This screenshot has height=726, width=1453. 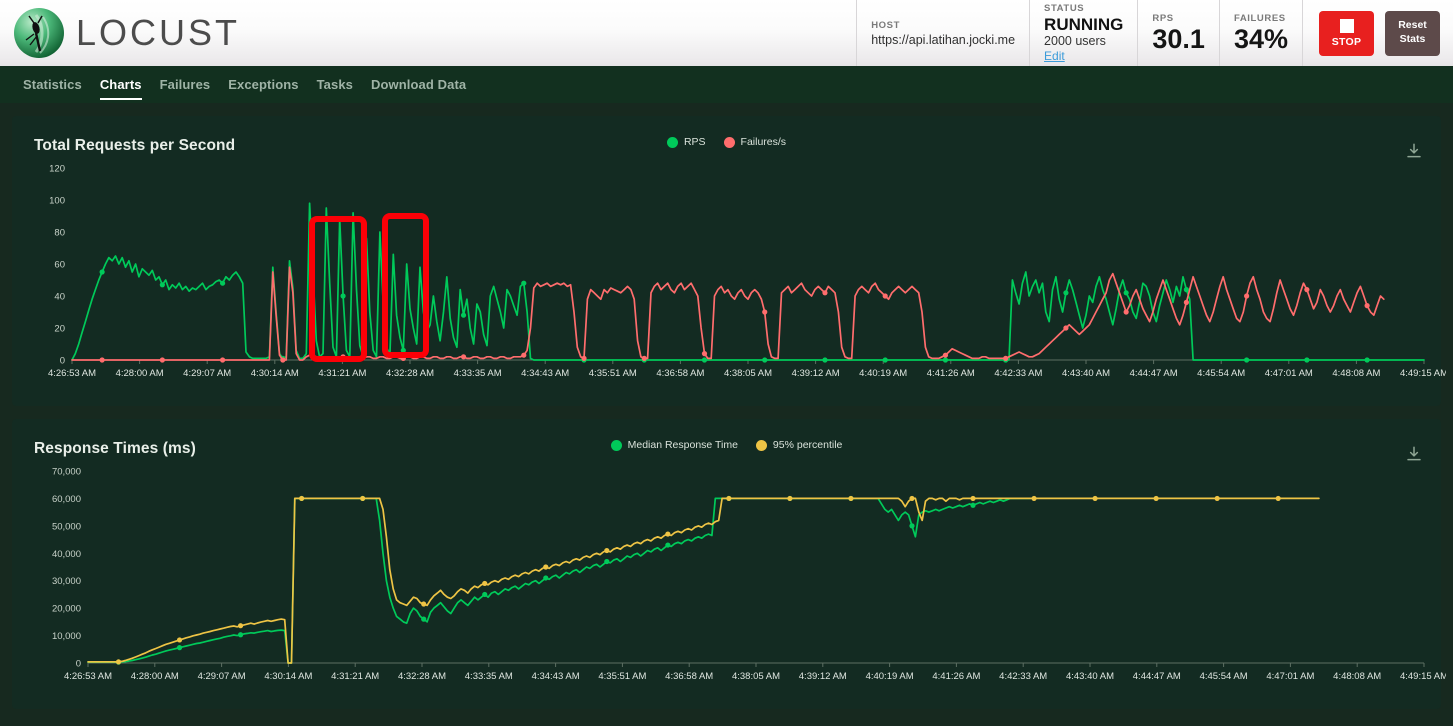 I want to click on legend-label-p95: 95% percentile, so click(x=807, y=445).